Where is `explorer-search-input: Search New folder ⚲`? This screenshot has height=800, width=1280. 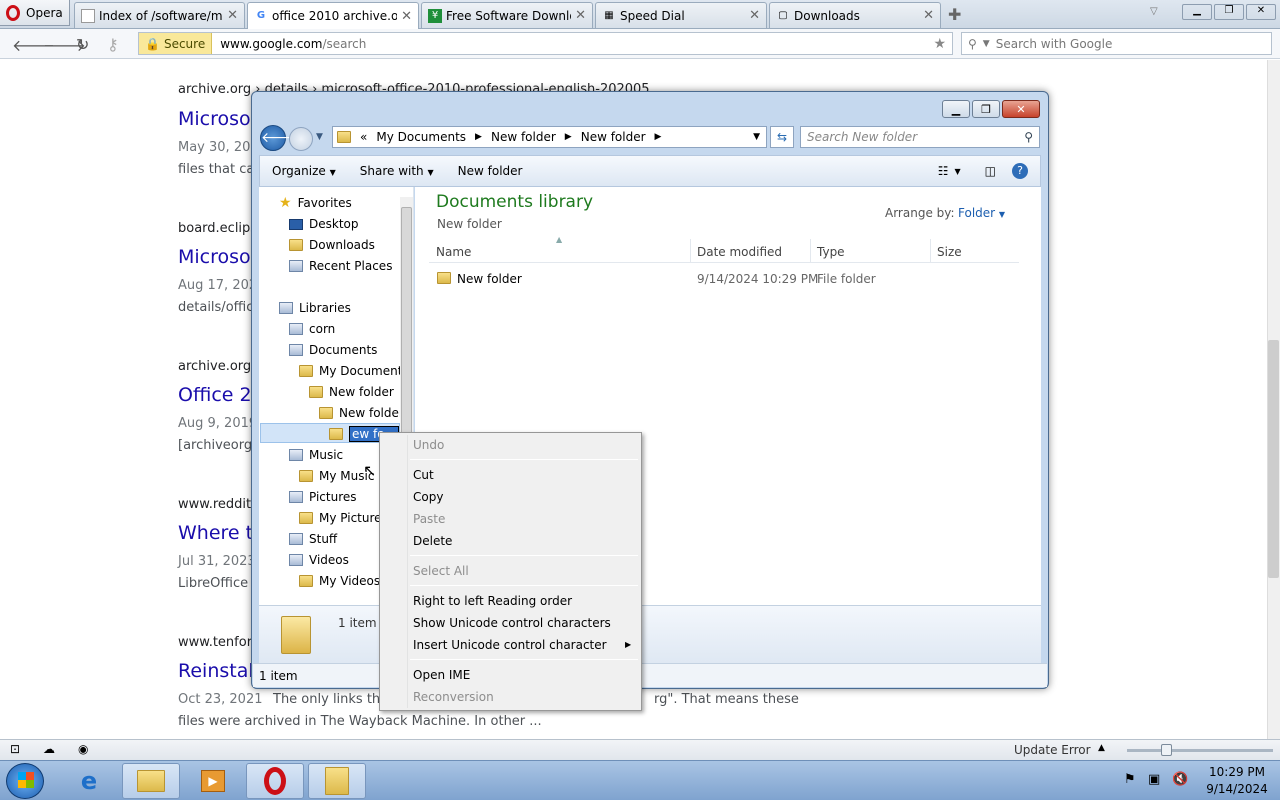 explorer-search-input: Search New folder ⚲ is located at coordinates (920, 137).